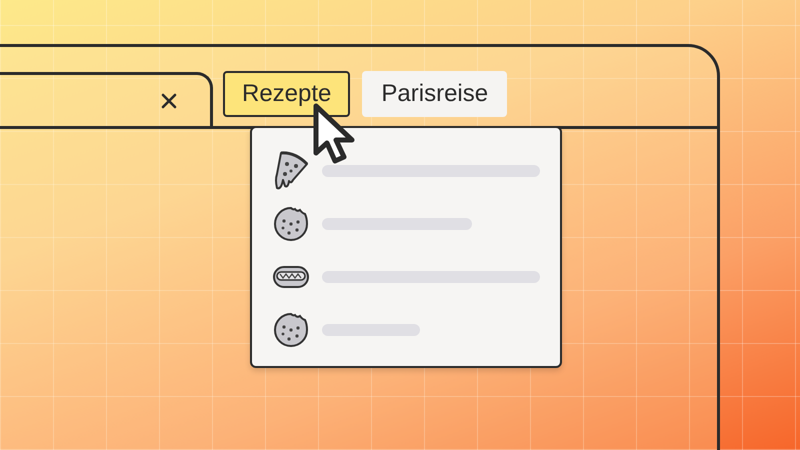 The height and width of the screenshot is (450, 800). What do you see at coordinates (169, 100) in the screenshot?
I see `close-icon` at bounding box center [169, 100].